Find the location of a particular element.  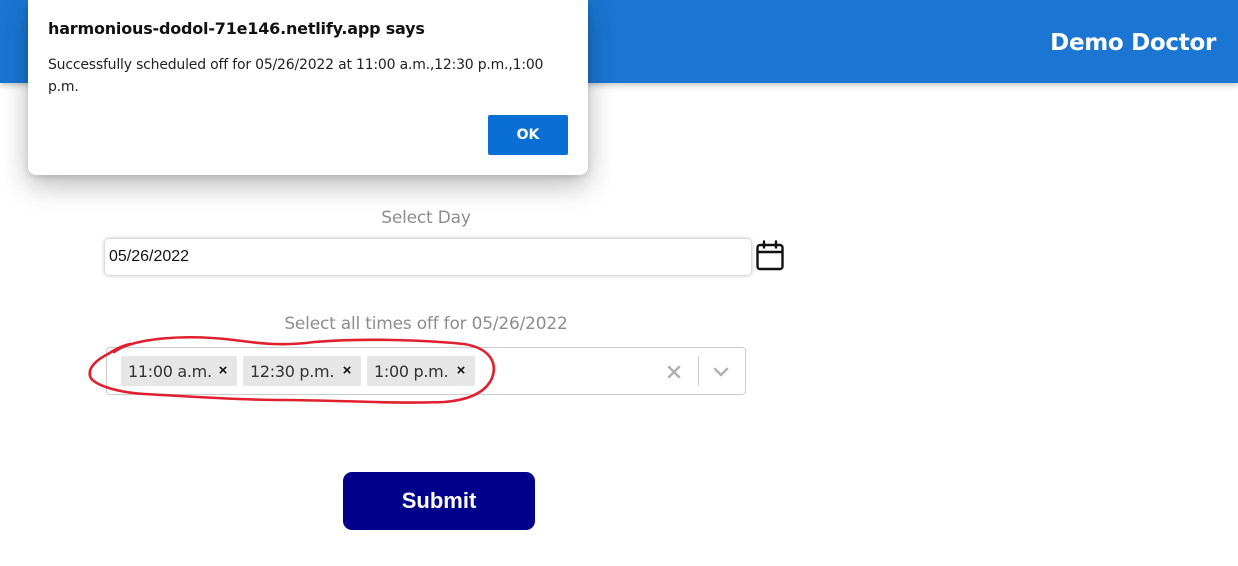

date-input is located at coordinates (428, 257).